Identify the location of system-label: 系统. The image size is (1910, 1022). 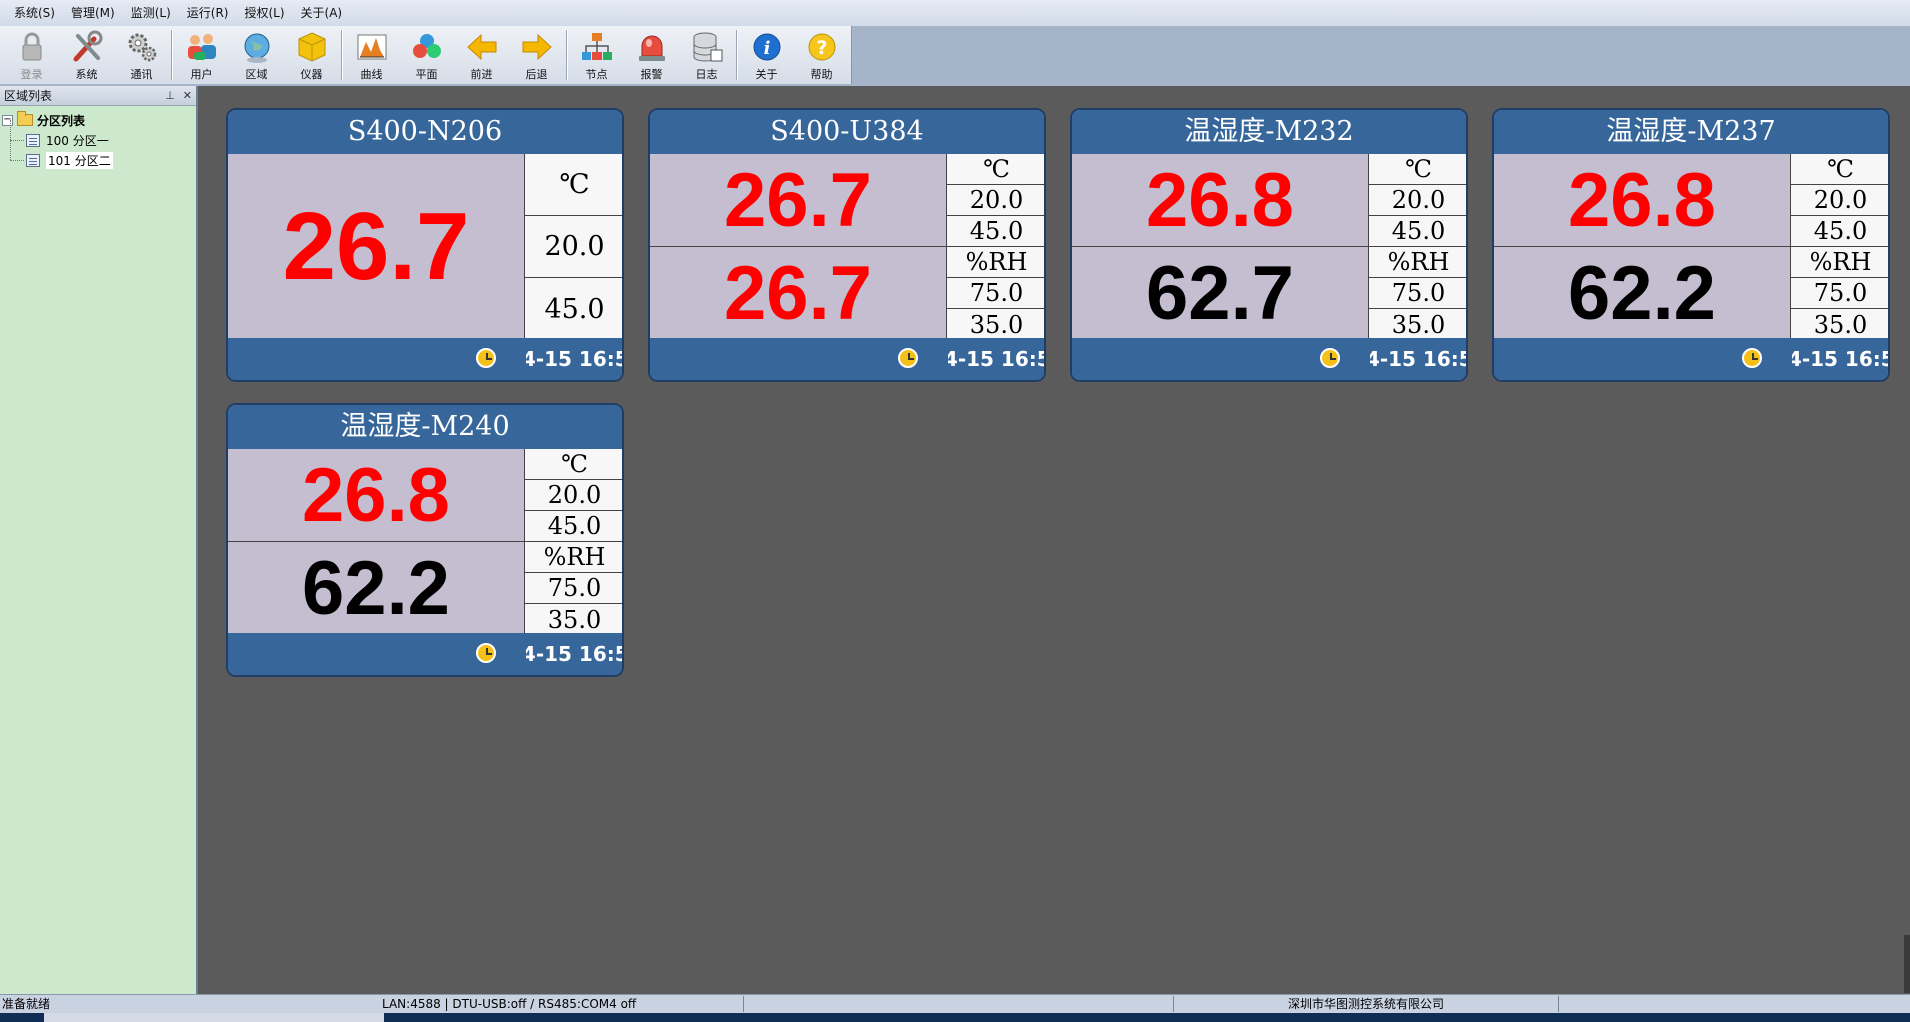
(86, 74).